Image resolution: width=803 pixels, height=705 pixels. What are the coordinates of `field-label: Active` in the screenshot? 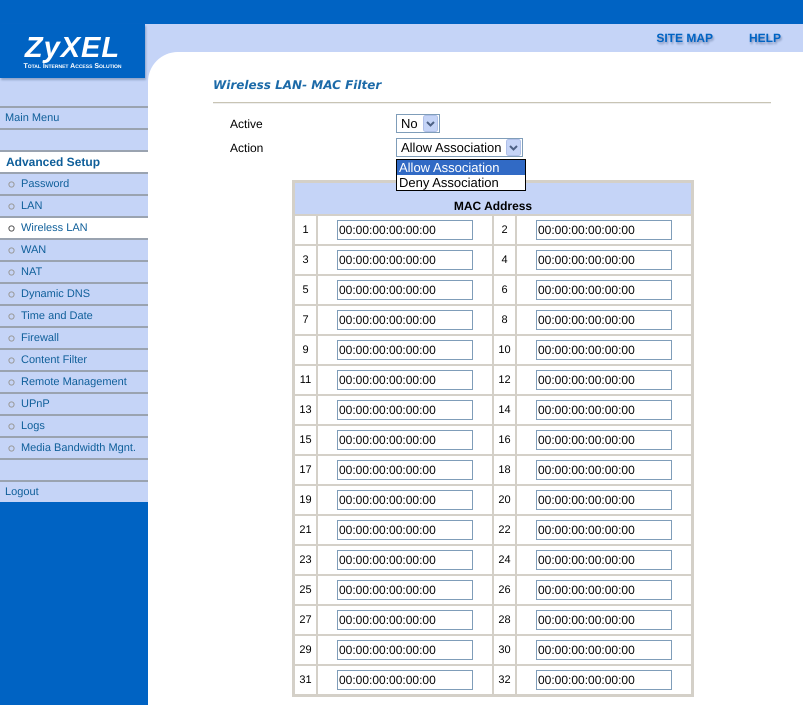 It's located at (247, 123).